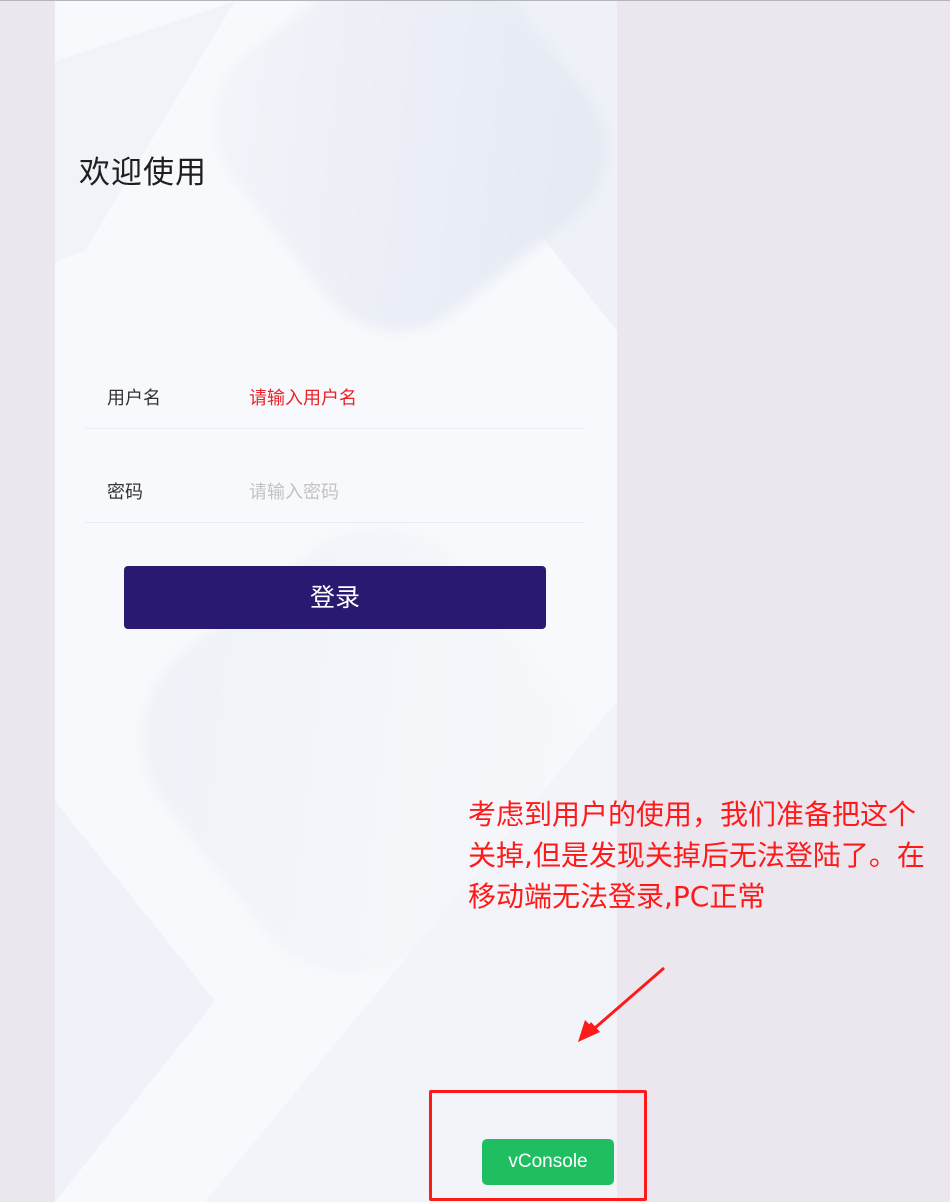 This screenshot has height=1202, width=950. What do you see at coordinates (143, 173) in the screenshot?
I see `page-title: 欢迎使用` at bounding box center [143, 173].